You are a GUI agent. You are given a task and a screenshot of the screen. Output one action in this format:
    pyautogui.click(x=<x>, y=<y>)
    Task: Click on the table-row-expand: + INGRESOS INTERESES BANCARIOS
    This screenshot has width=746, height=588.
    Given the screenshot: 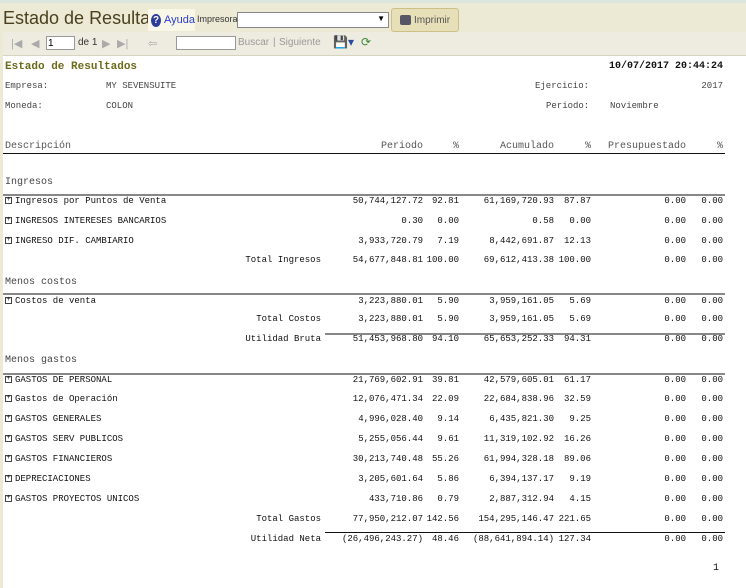 What is the action you would take?
    pyautogui.click(x=85, y=221)
    